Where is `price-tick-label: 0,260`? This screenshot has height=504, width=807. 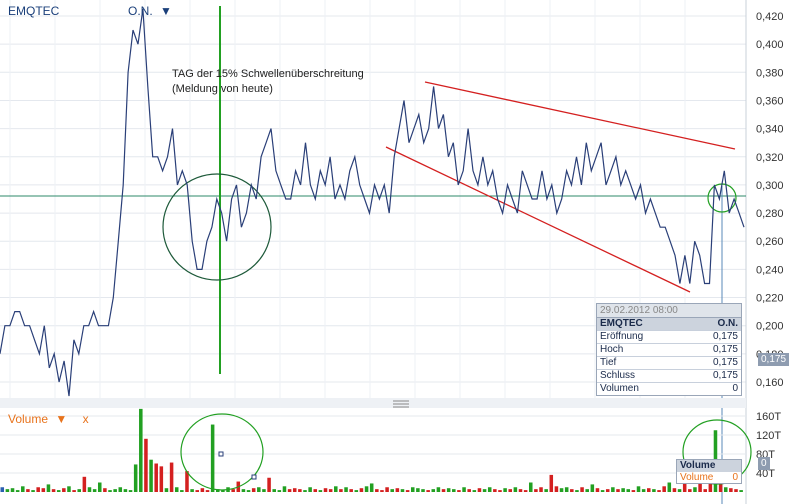 price-tick-label: 0,260 is located at coordinates (770, 242).